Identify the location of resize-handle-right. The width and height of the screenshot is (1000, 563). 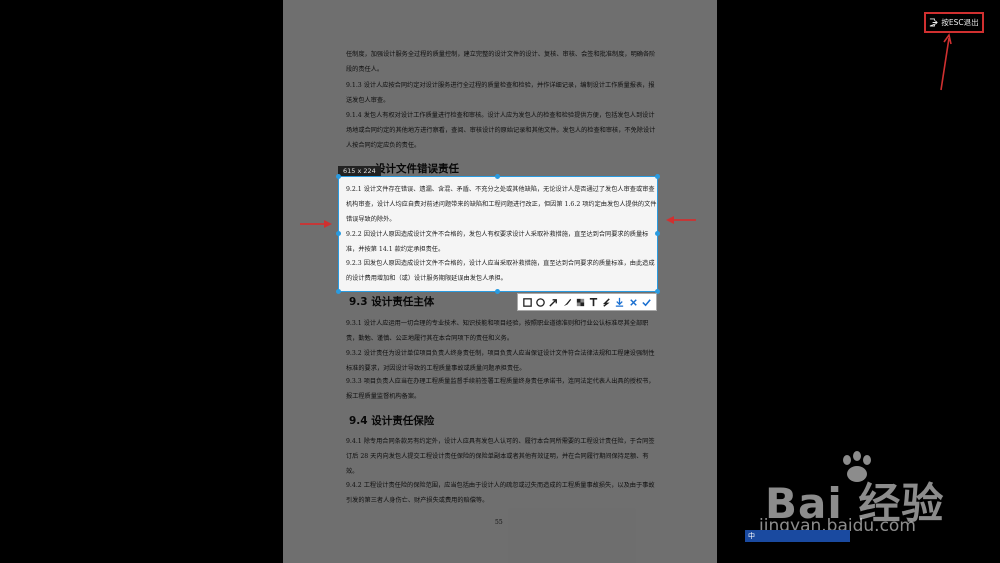
(657, 233).